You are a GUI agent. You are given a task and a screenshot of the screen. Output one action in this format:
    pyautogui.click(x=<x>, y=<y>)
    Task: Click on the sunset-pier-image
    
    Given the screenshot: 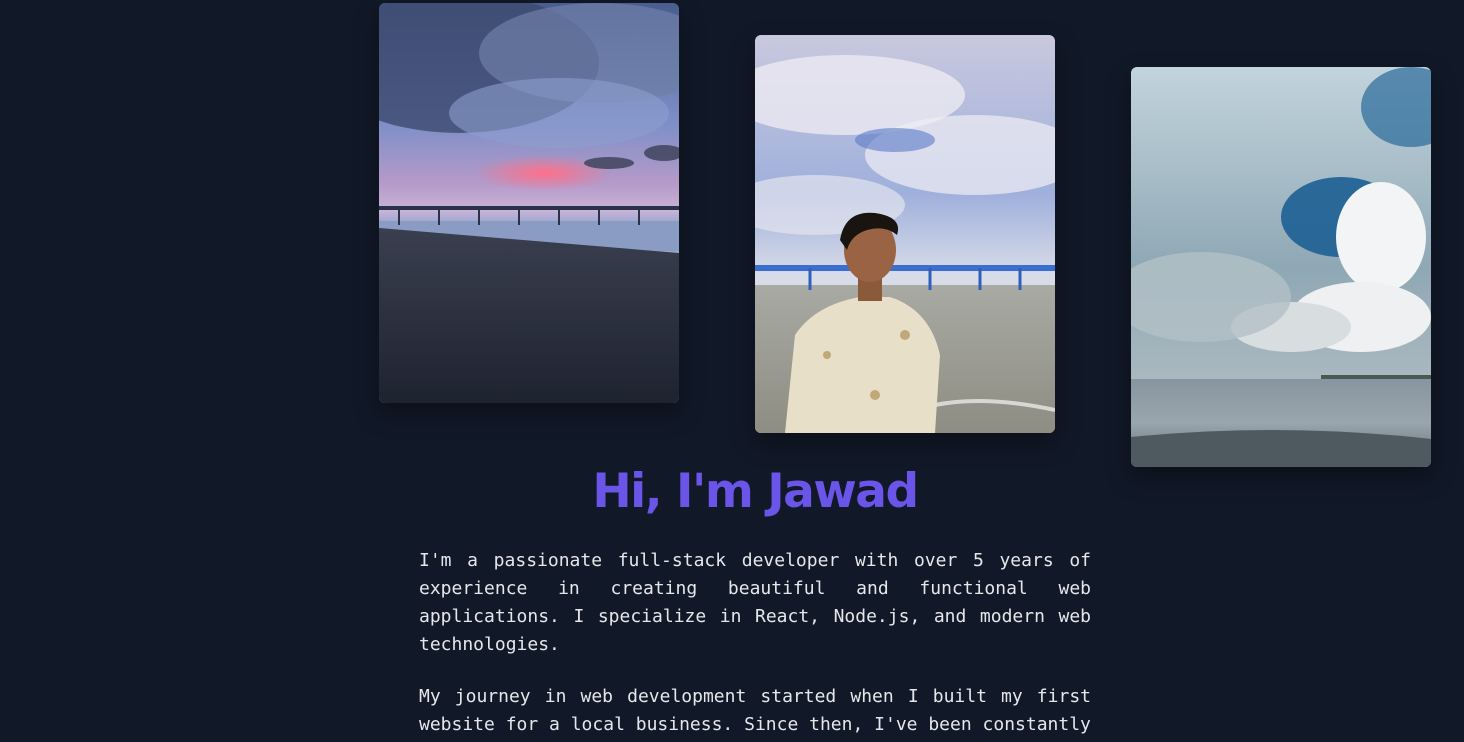 What is the action you would take?
    pyautogui.click(x=529, y=203)
    